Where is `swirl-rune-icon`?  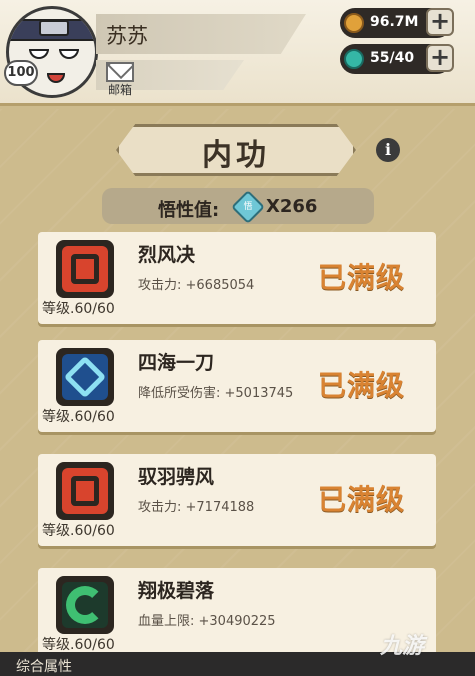
swirl-rune-icon is located at coordinates (85, 605).